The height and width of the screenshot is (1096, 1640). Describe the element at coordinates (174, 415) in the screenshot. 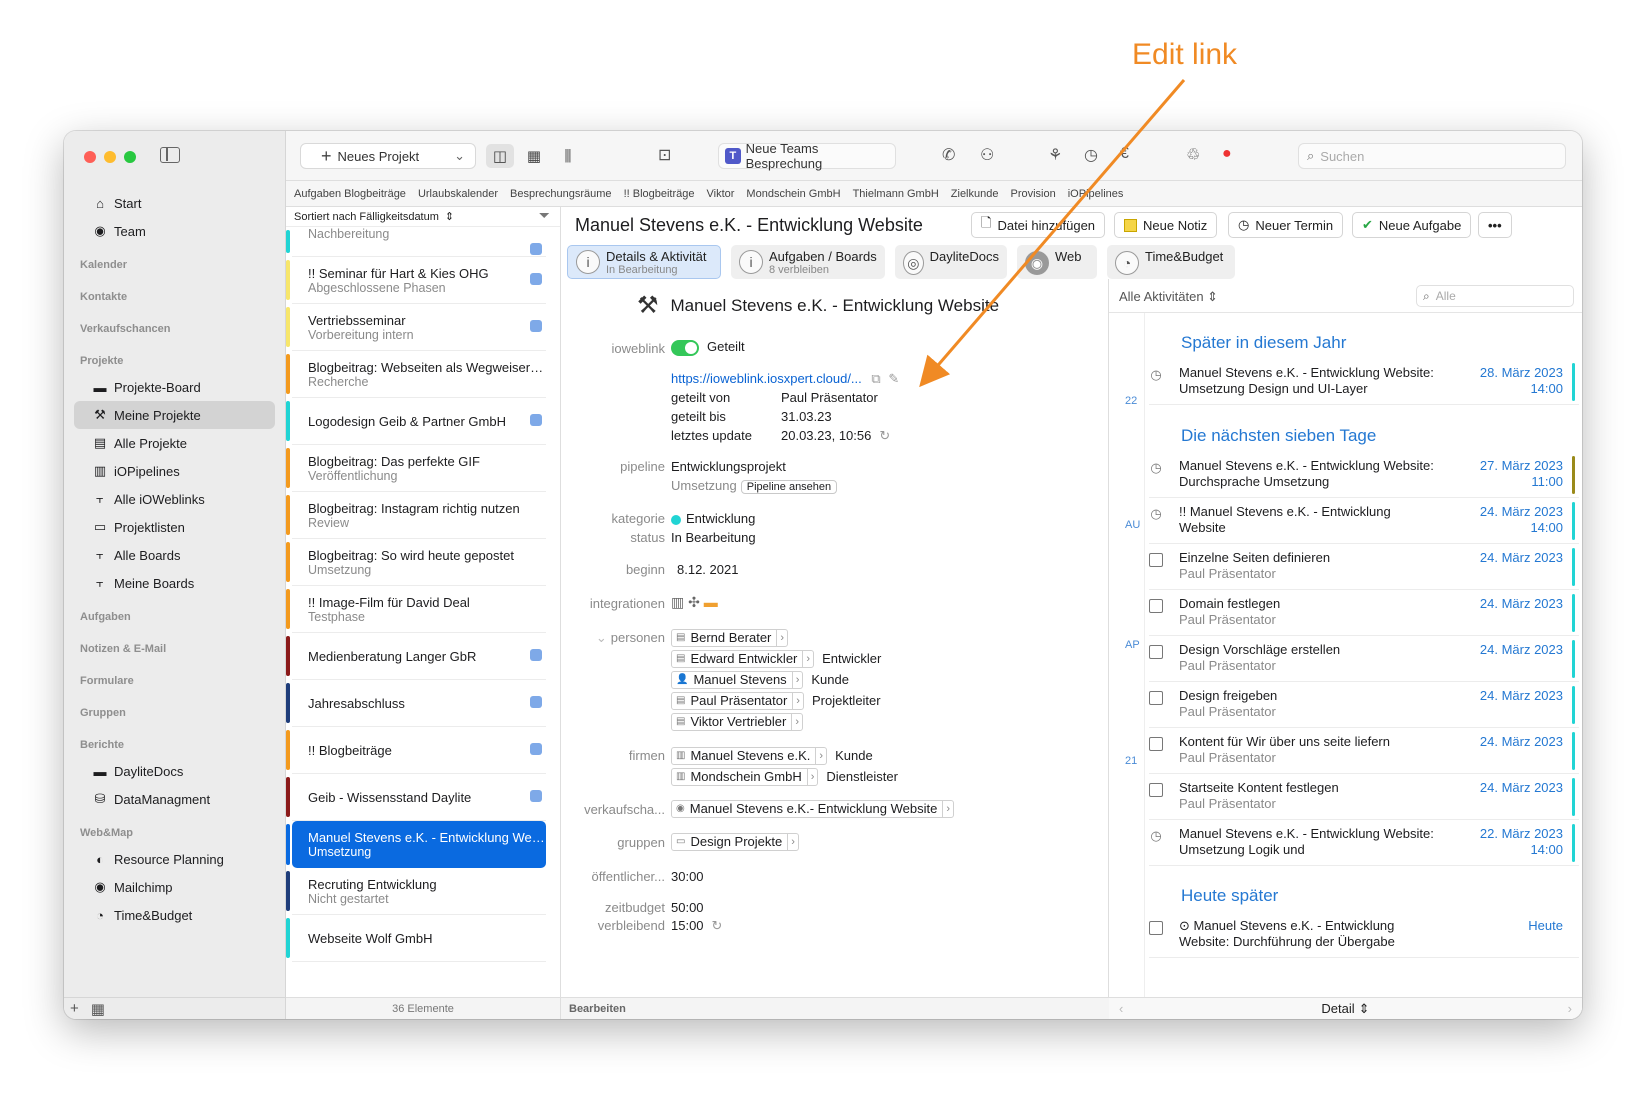

I see `sidebar-item-projekte-1: ⚒ Meine Projekte` at that location.